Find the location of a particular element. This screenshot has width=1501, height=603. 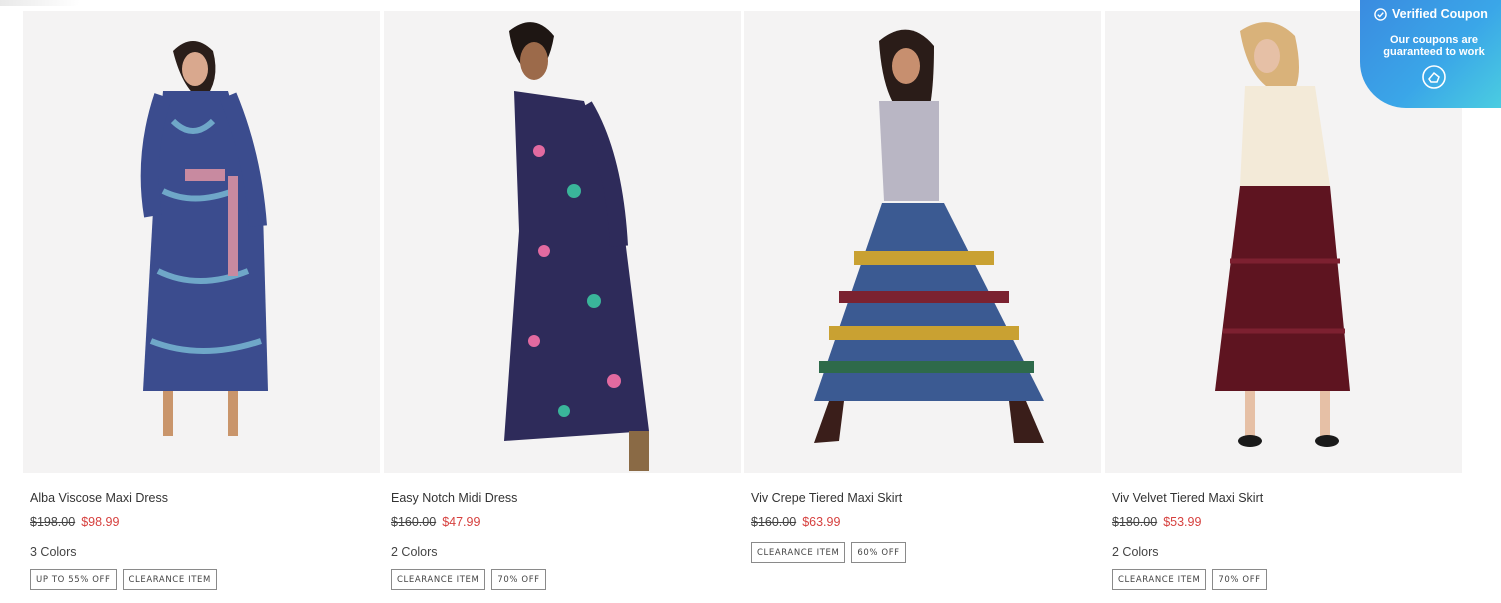

product-name: Viv Crepe Tiered Maxi Skirt is located at coordinates (826, 498).